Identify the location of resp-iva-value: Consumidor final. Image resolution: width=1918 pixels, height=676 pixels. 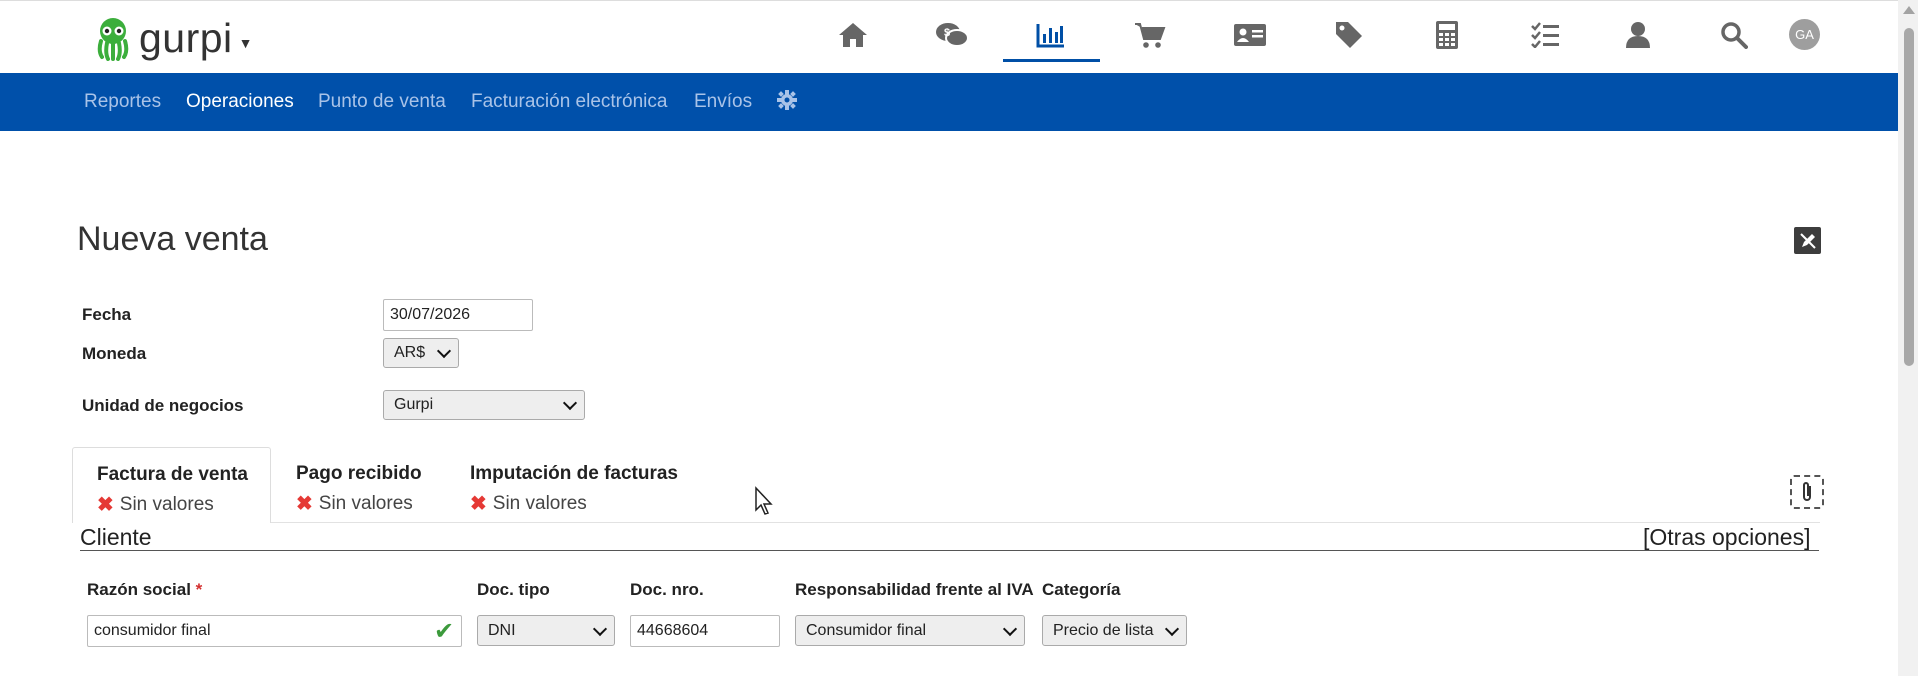
(866, 630).